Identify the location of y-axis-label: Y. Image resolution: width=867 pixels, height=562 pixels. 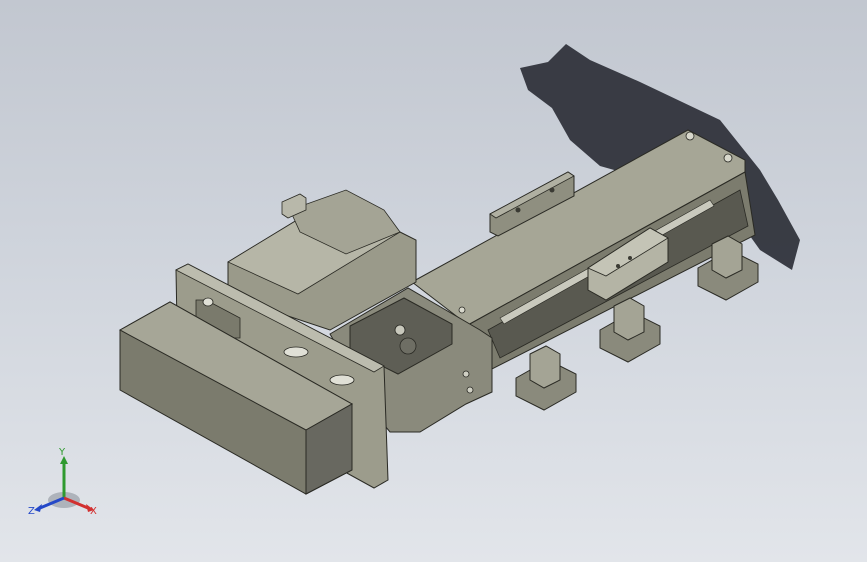
(62, 452).